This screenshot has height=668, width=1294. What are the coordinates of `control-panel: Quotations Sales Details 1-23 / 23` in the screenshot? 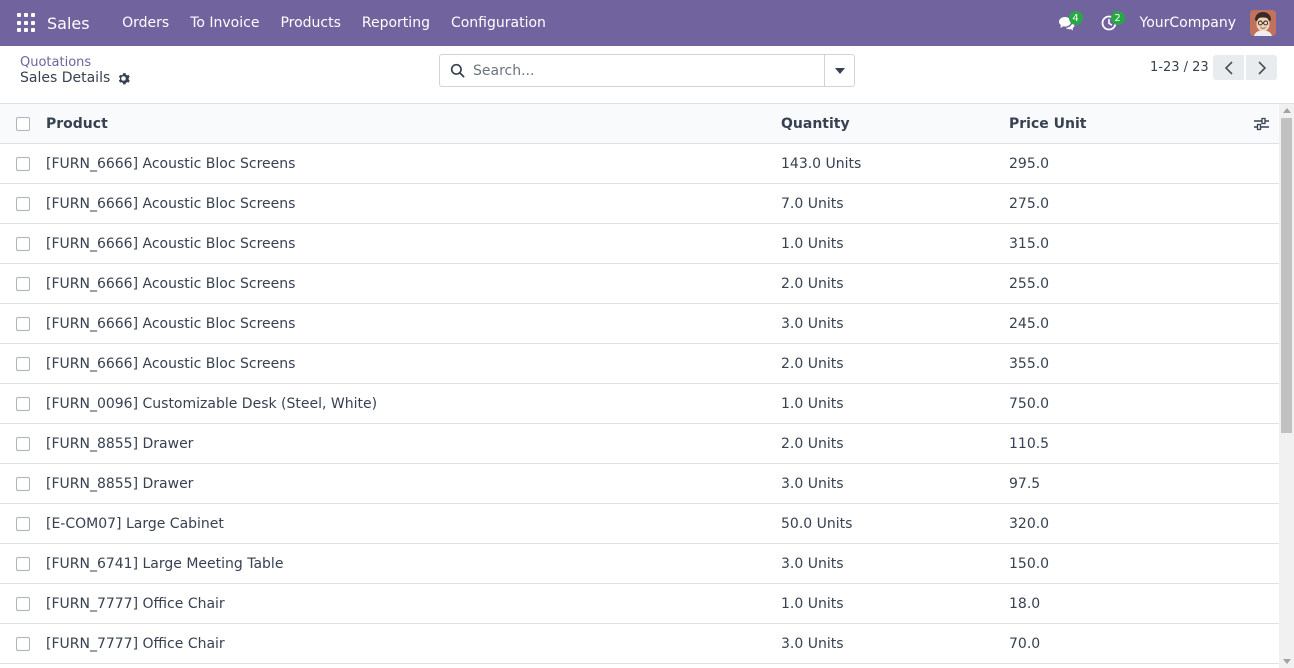 It's located at (647, 75).